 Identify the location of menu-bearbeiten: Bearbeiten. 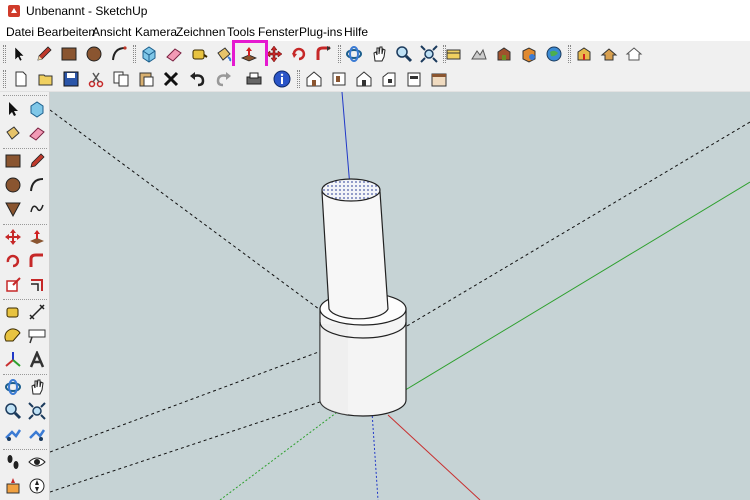
(66, 32).